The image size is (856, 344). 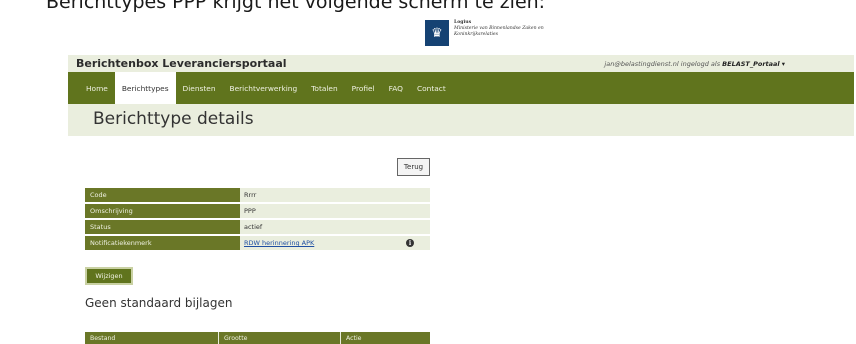 I want to click on user-role: BELAST_Portaal, so click(x=751, y=63).